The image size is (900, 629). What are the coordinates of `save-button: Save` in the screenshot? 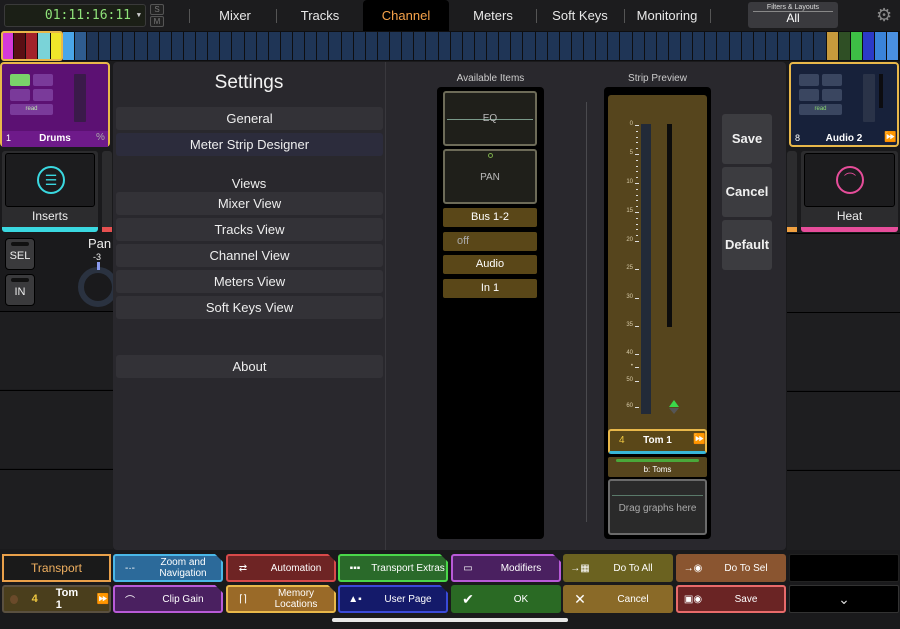 It's located at (747, 139).